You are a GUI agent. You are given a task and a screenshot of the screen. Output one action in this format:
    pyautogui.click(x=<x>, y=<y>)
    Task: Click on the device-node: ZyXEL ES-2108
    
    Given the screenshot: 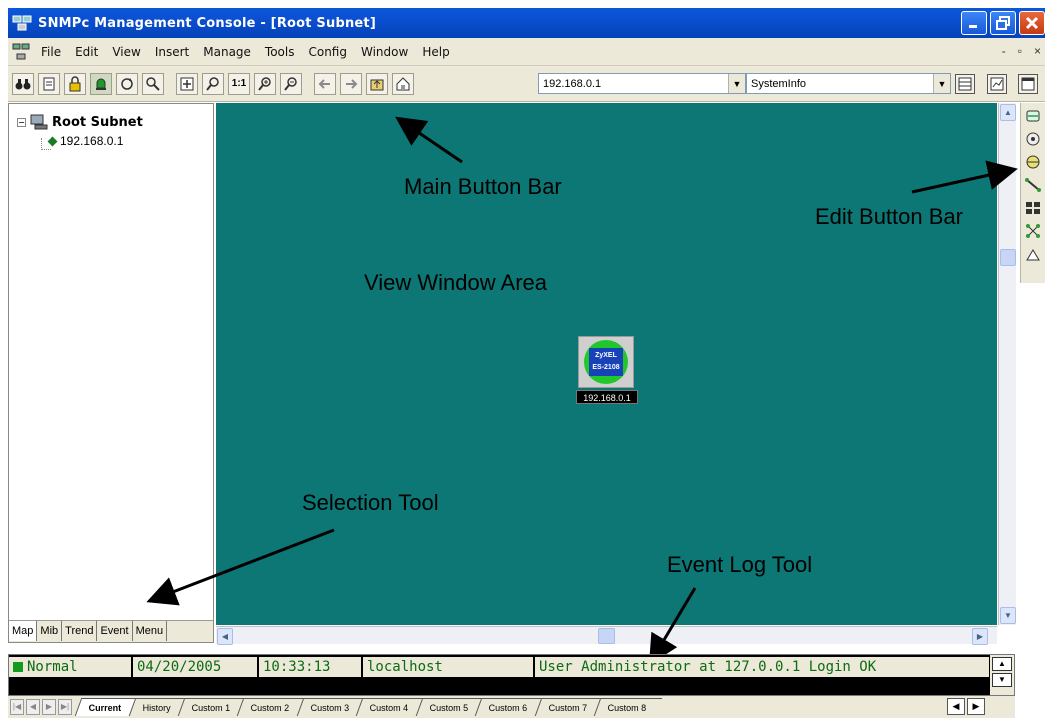 What is the action you would take?
    pyautogui.click(x=606, y=362)
    